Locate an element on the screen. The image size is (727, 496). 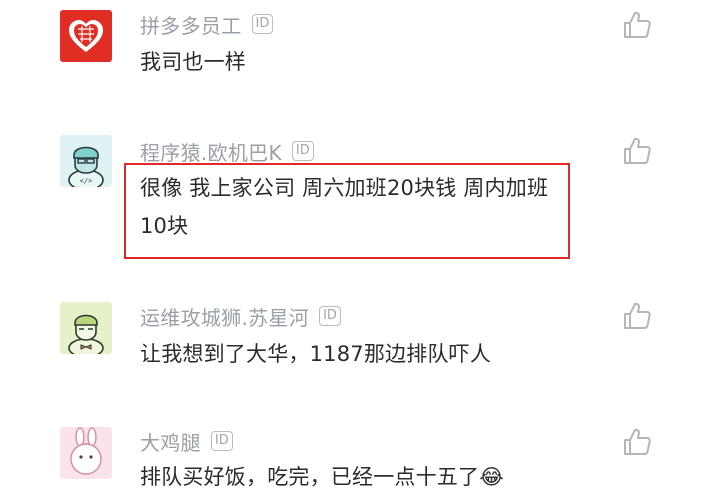
username: 大鸡腿 is located at coordinates (170, 441).